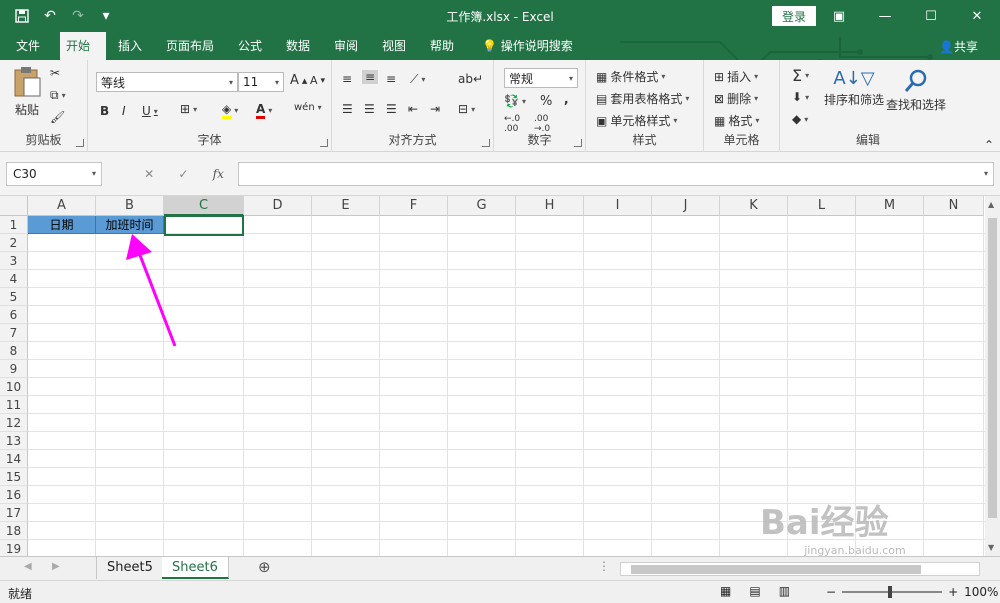 This screenshot has height=603, width=1000. What do you see at coordinates (14, 369) in the screenshot?
I see `row-header-9: 9` at bounding box center [14, 369].